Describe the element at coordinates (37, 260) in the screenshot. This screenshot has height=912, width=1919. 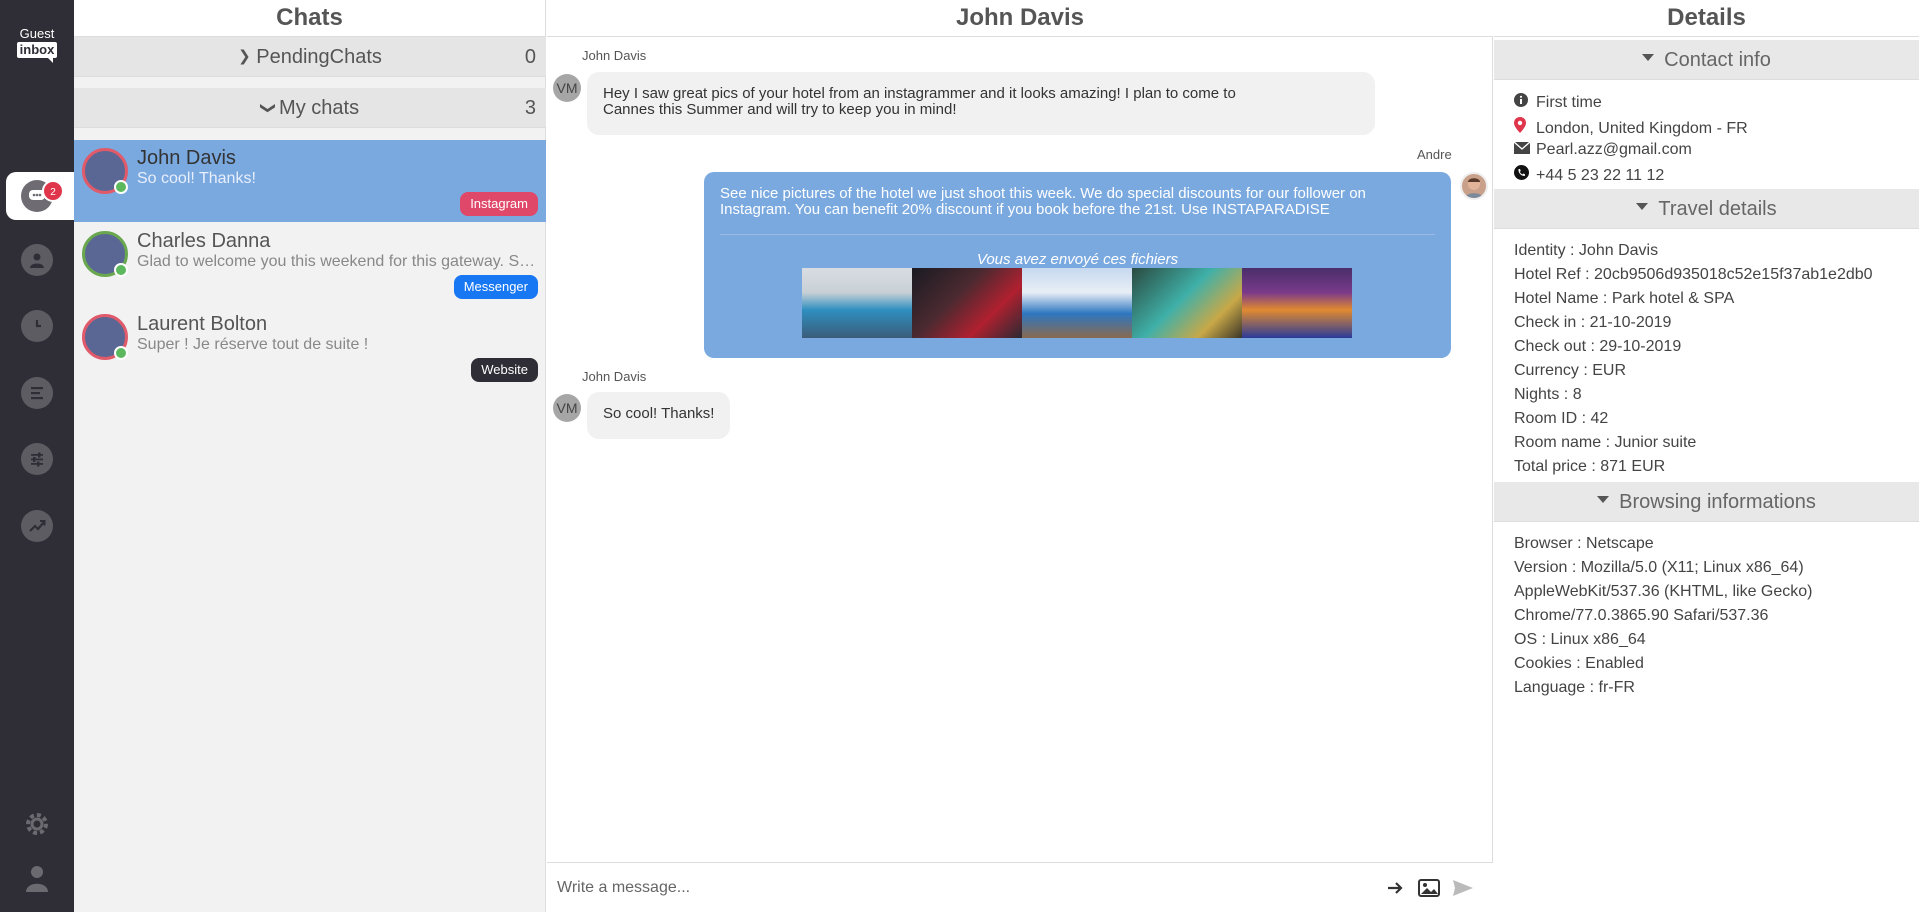
I see `user-icon` at that location.